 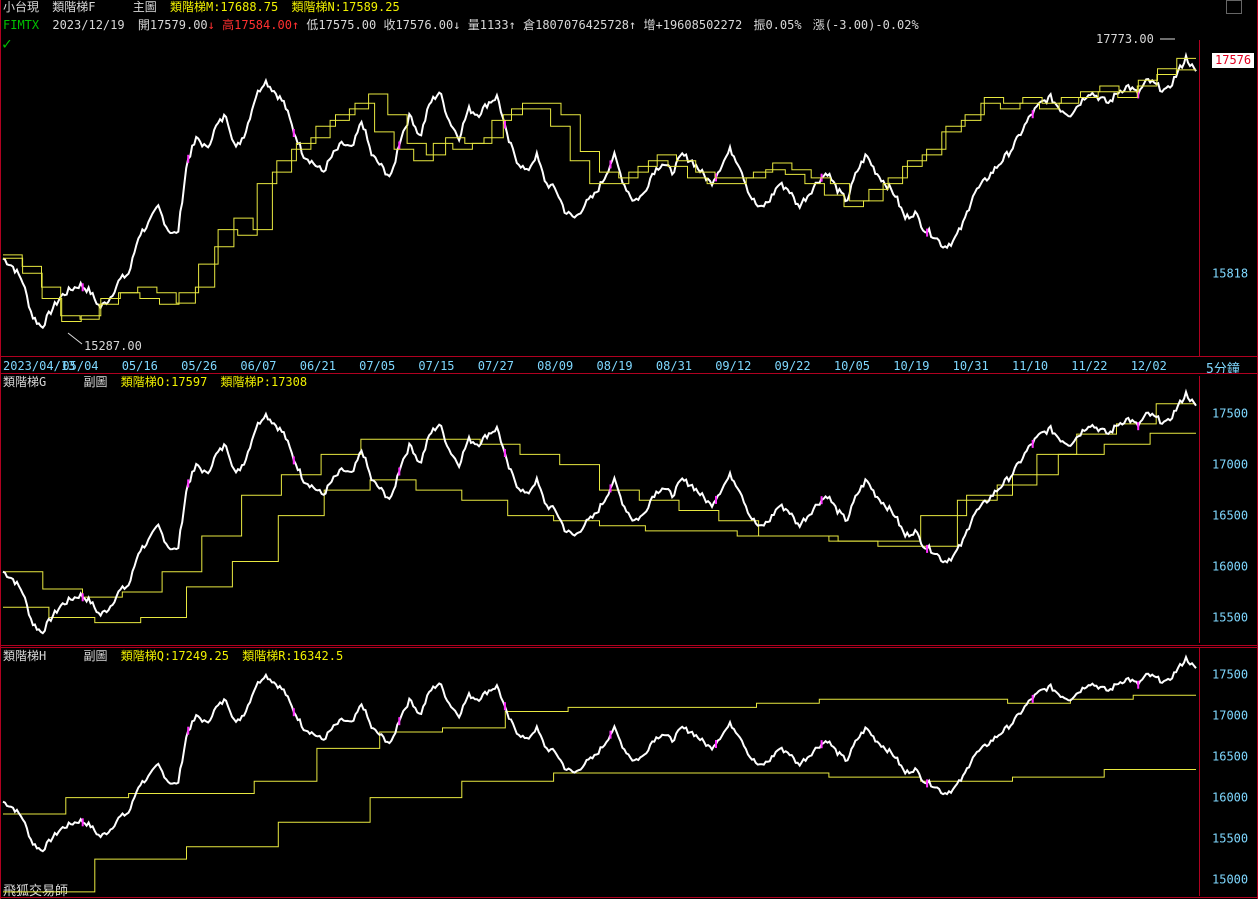 What do you see at coordinates (852, 366) in the screenshot?
I see `x-tick-label: 10/05` at bounding box center [852, 366].